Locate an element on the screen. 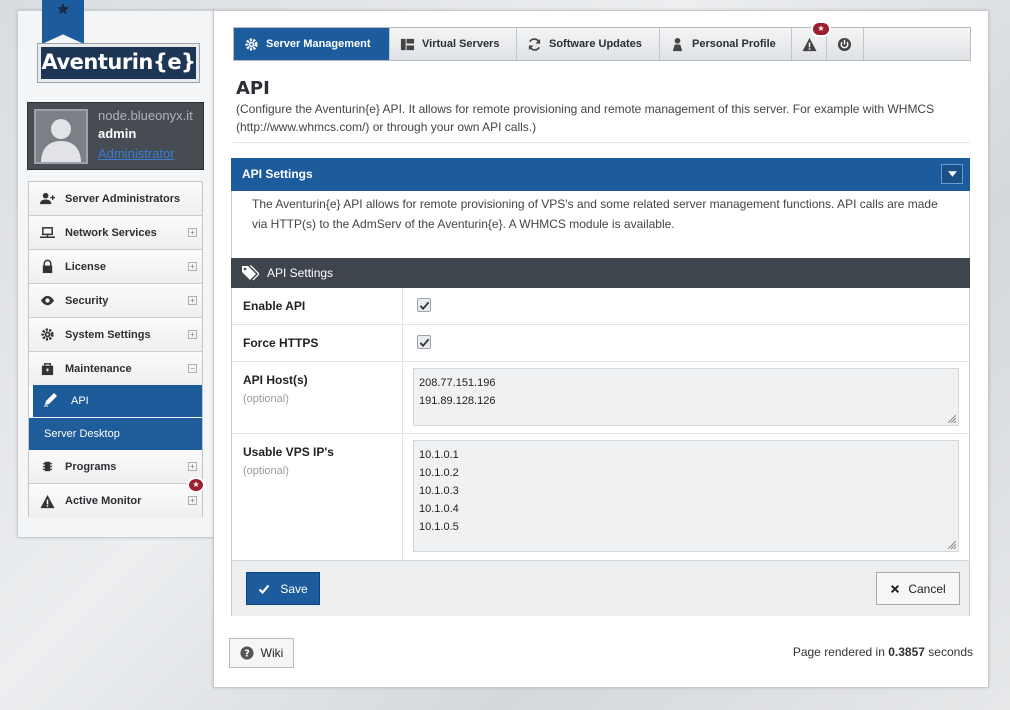 The width and height of the screenshot is (1010, 710). alert-star-badge: ★ is located at coordinates (196, 485).